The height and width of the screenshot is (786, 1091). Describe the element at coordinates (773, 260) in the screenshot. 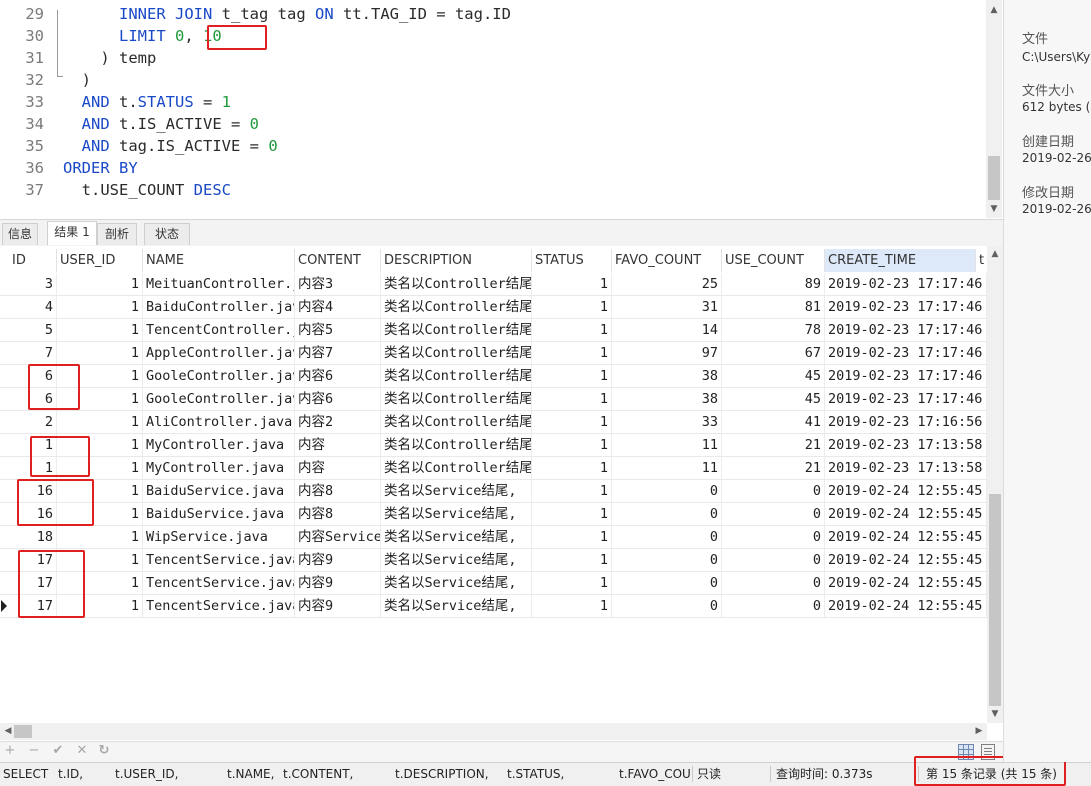

I see `column-header-use-count: USE_COUNT` at that location.